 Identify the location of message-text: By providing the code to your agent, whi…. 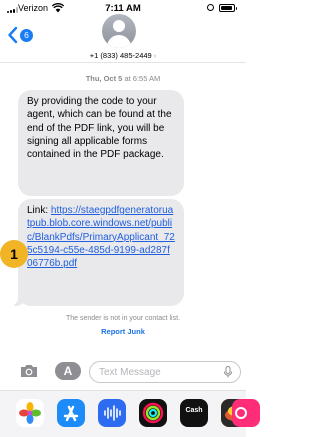
(99, 128).